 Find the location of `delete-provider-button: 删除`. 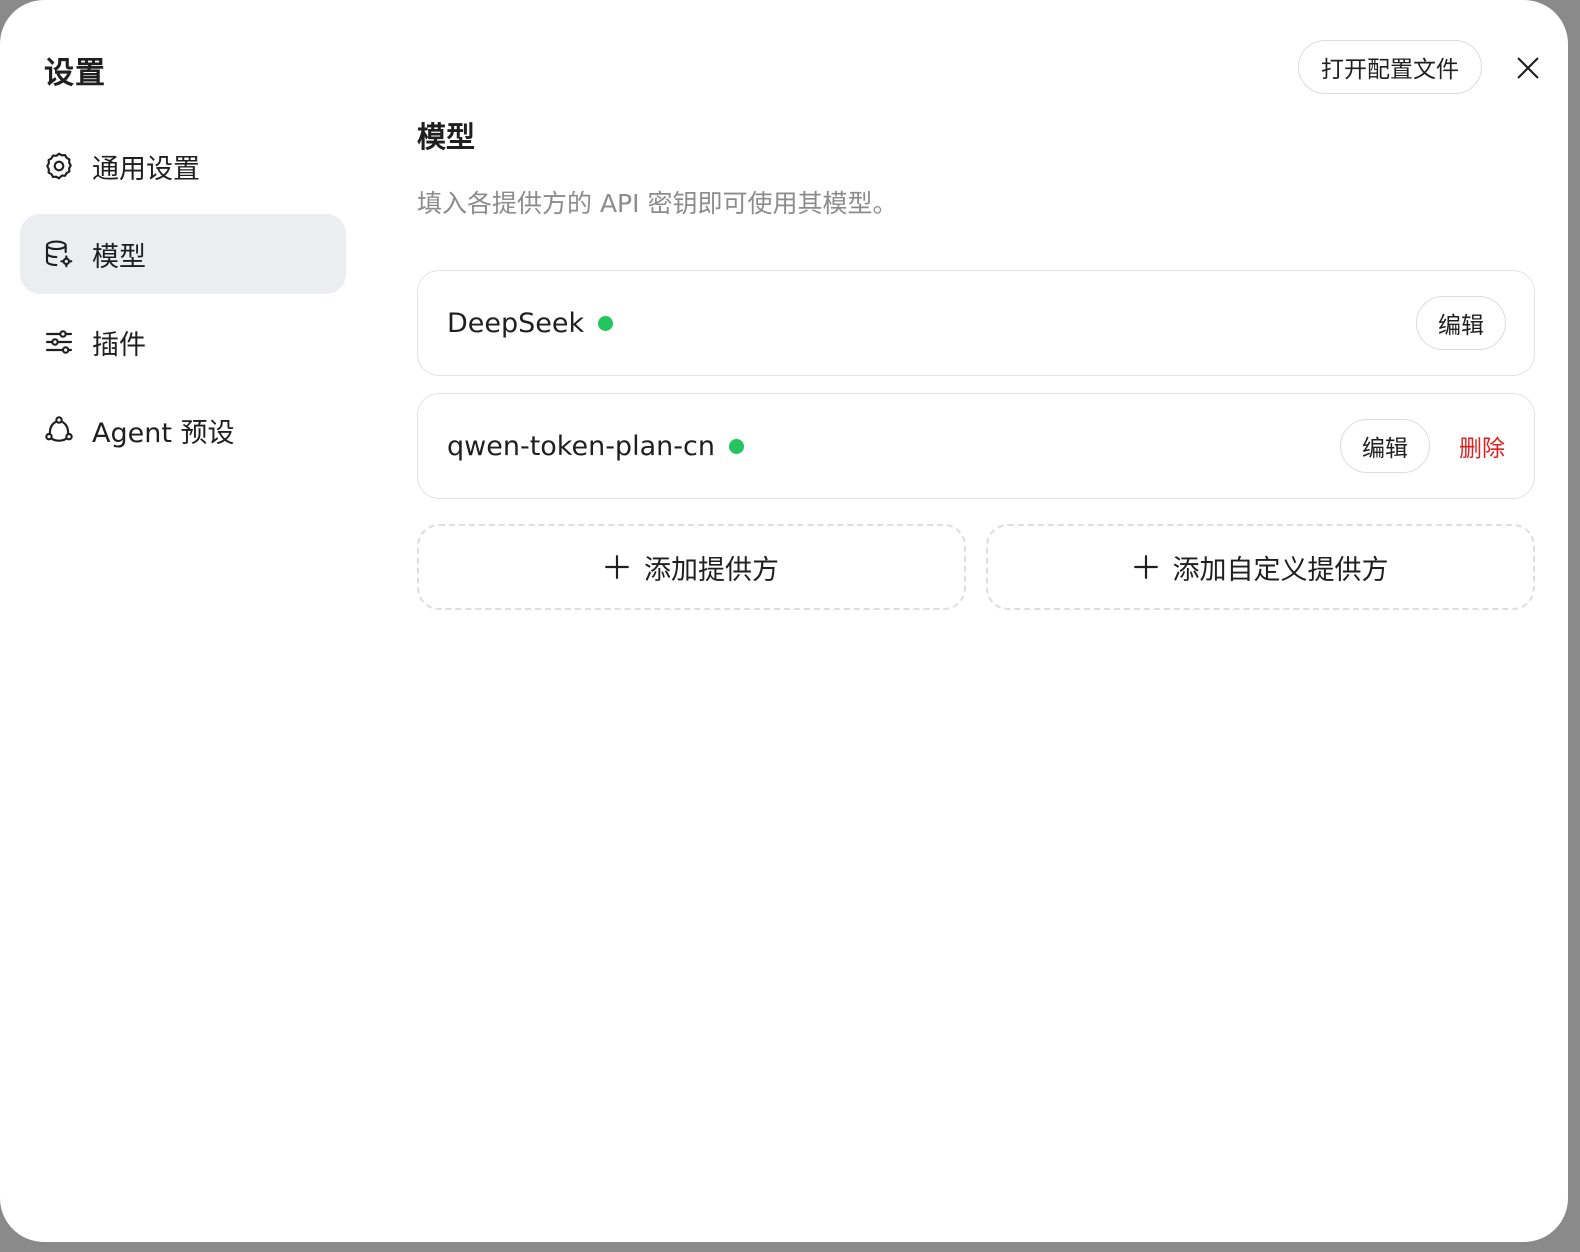

delete-provider-button: 删除 is located at coordinates (1482, 446).